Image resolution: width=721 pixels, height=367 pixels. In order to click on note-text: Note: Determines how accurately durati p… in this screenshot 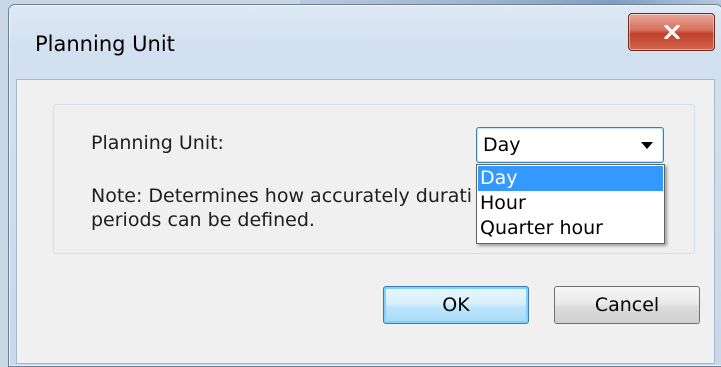, I will do `click(290, 208)`.